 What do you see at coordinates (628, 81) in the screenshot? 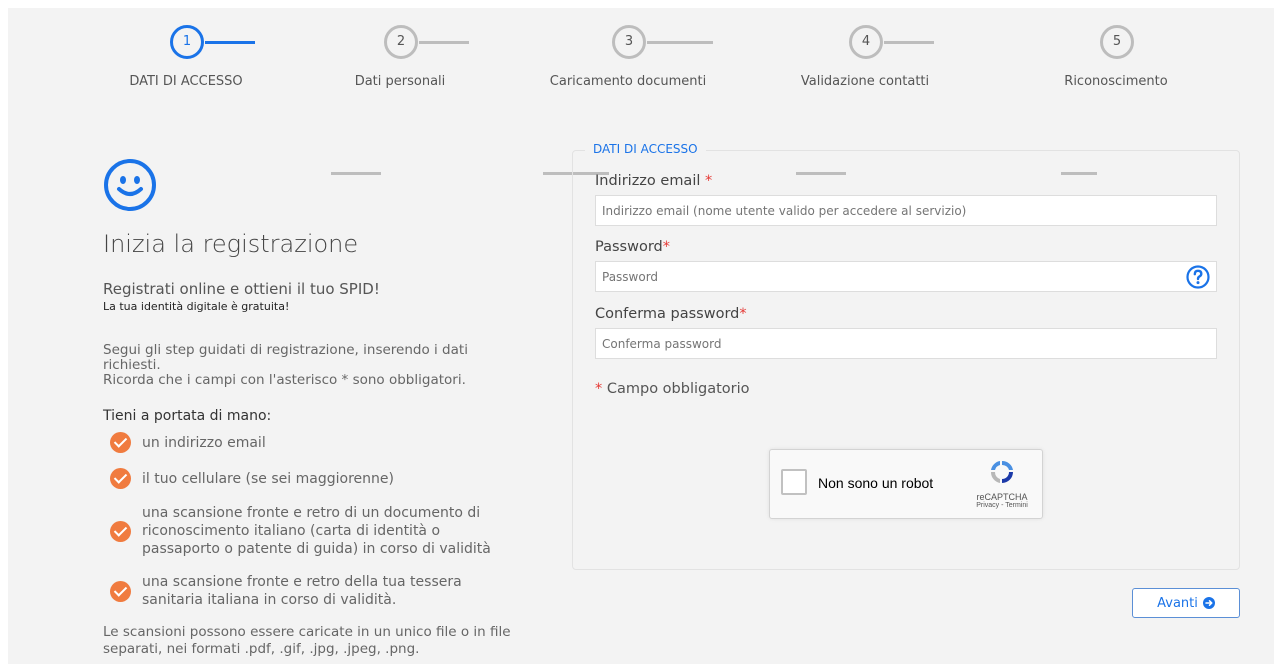
I see `step-label: Caricamento documenti` at bounding box center [628, 81].